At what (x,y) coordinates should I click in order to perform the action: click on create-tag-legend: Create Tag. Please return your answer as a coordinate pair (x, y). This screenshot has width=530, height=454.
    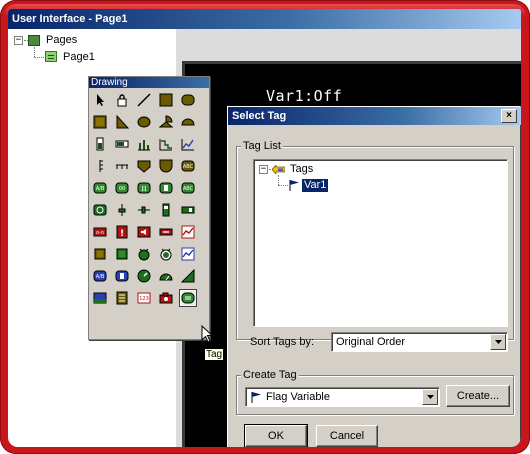
    Looking at the image, I should click on (270, 375).